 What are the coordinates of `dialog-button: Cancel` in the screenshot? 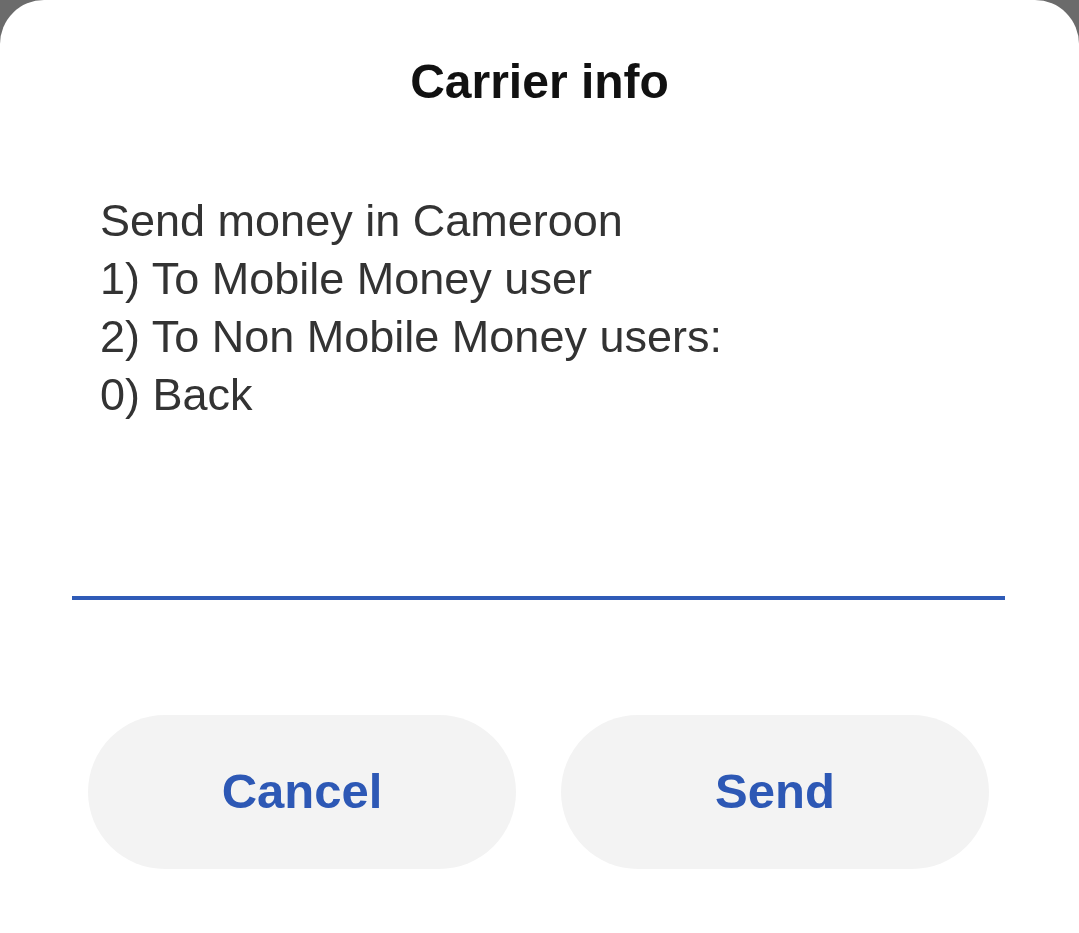 It's located at (302, 792).